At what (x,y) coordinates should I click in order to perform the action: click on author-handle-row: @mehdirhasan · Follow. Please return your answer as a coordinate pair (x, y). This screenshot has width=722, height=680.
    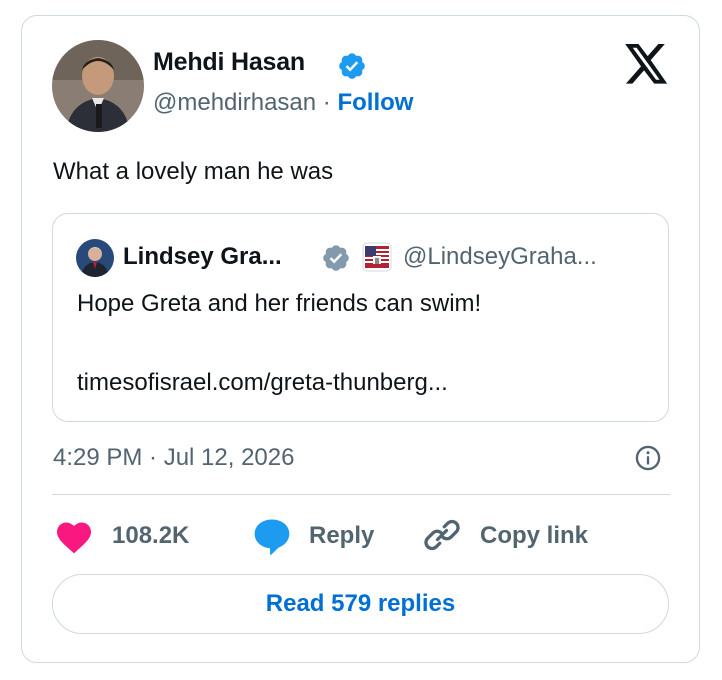
    Looking at the image, I should click on (283, 103).